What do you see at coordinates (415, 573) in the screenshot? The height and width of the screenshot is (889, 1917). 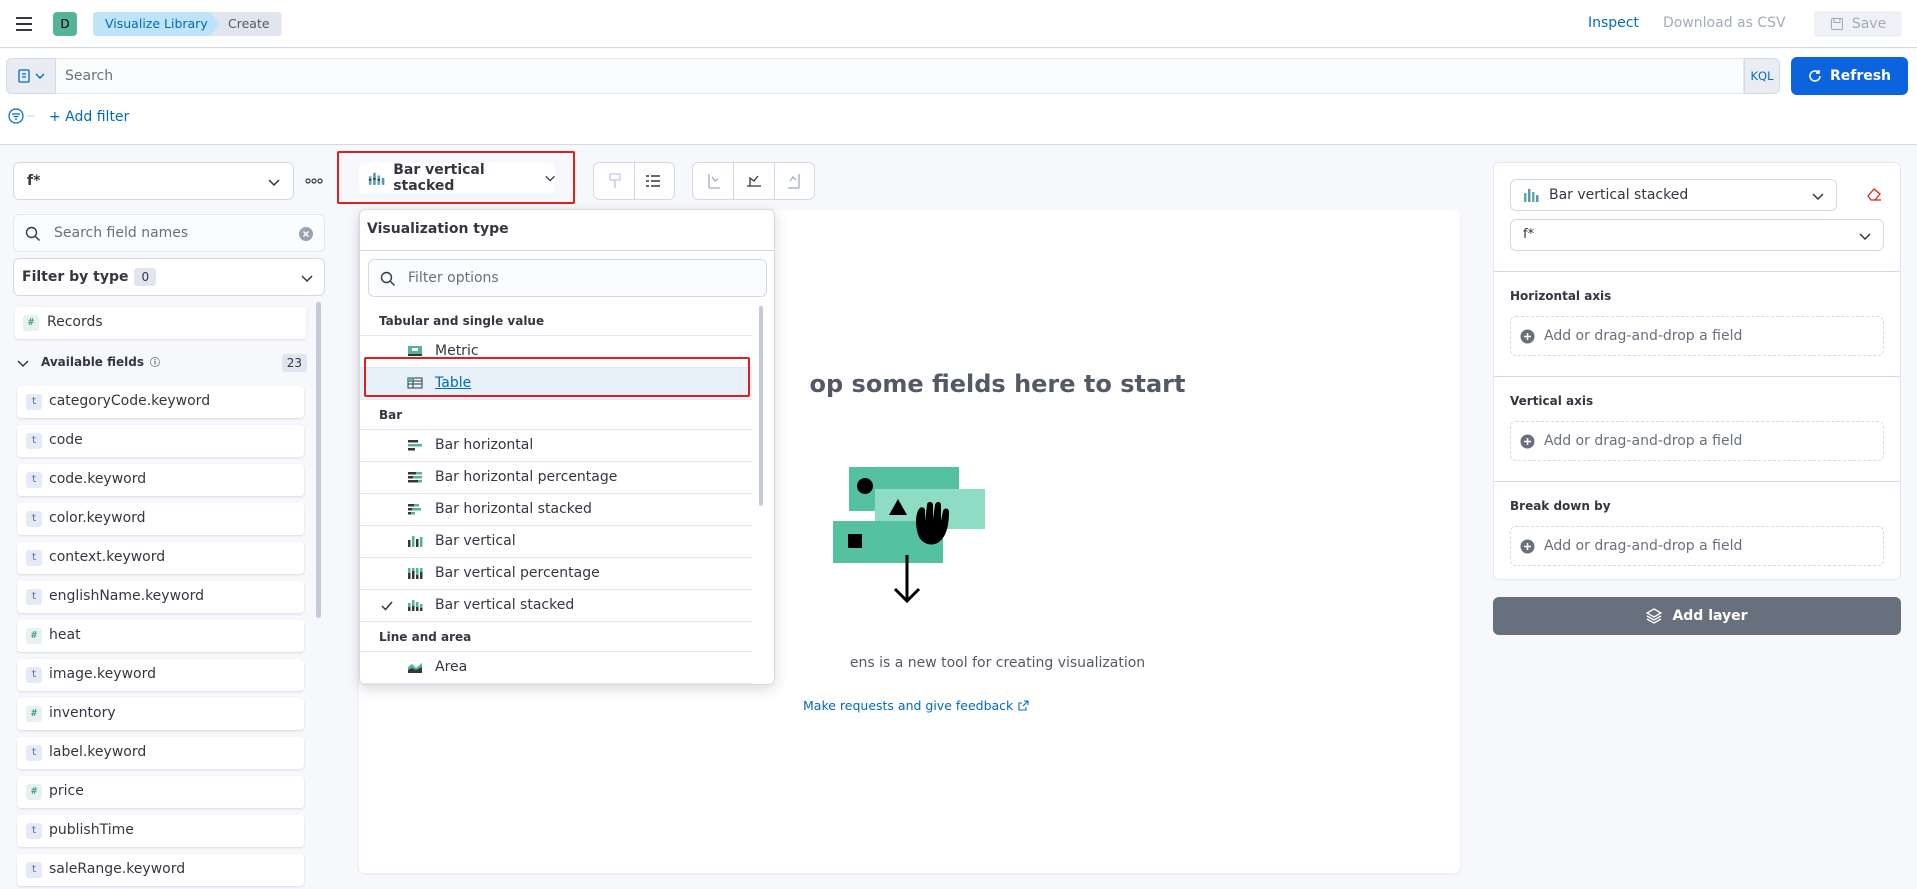 I see `bar-vertical-percentage-icon` at bounding box center [415, 573].